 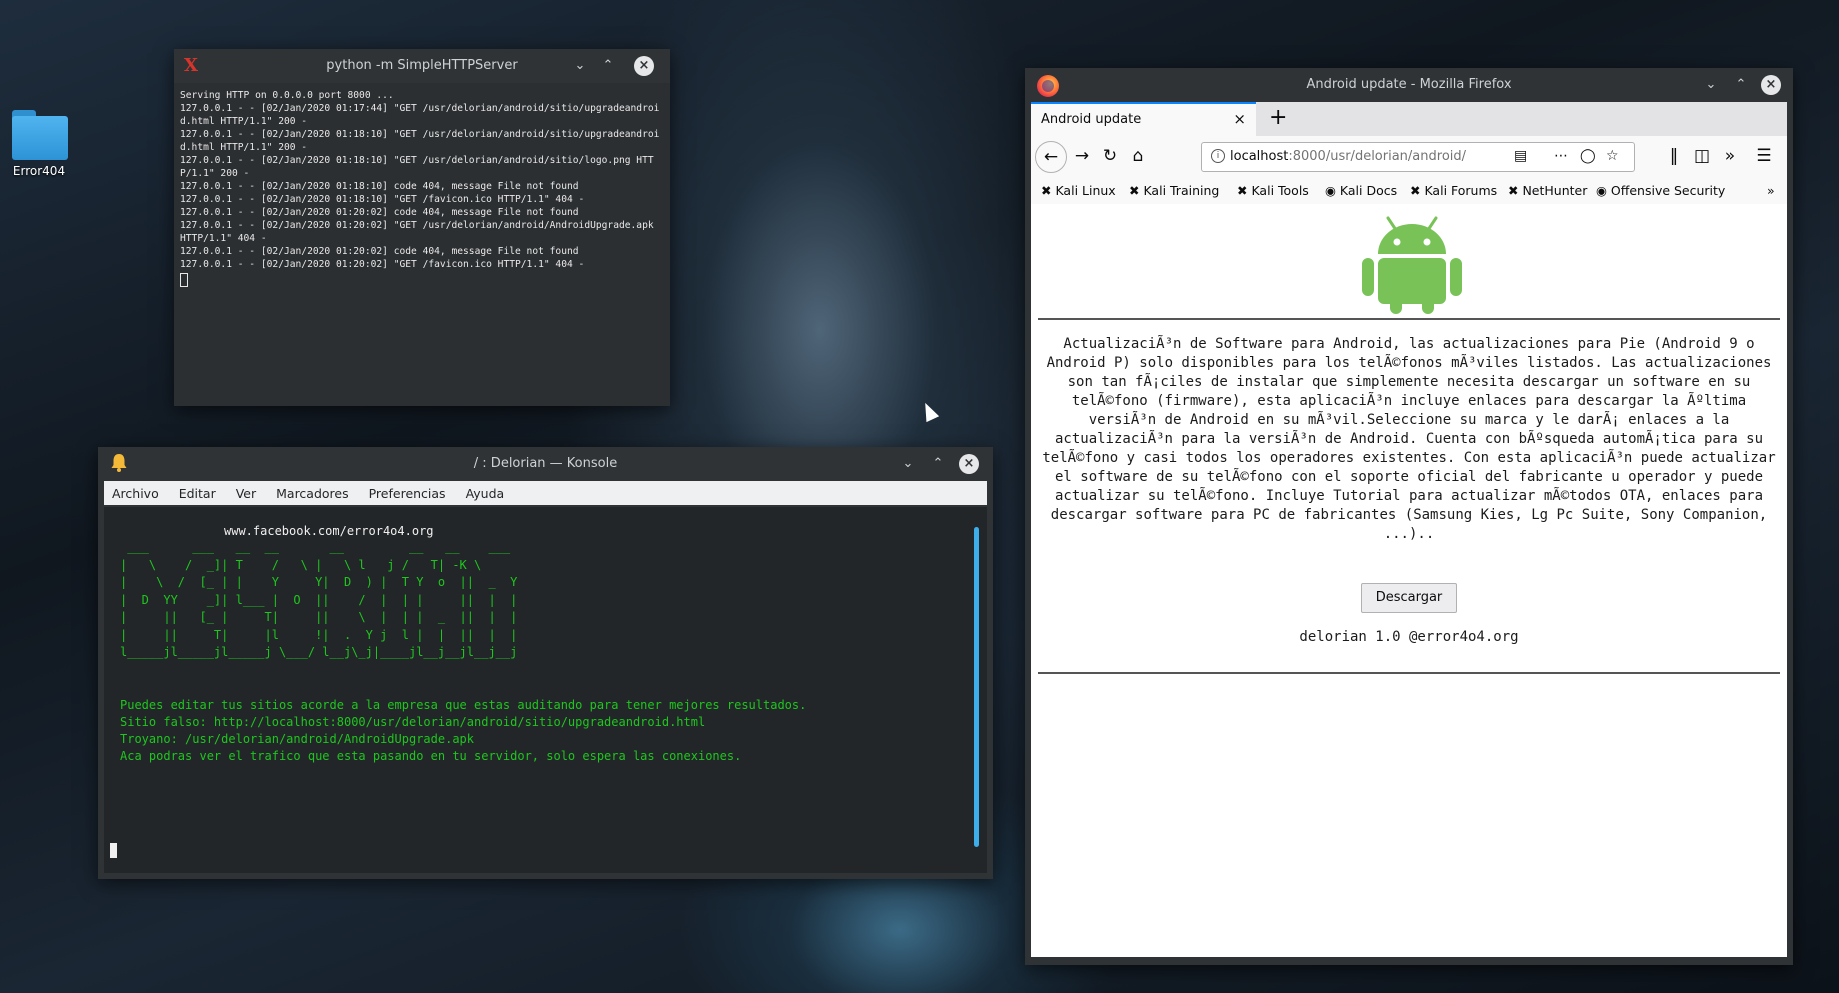 I want to click on reload-icon: ↻, so click(x=1110, y=156).